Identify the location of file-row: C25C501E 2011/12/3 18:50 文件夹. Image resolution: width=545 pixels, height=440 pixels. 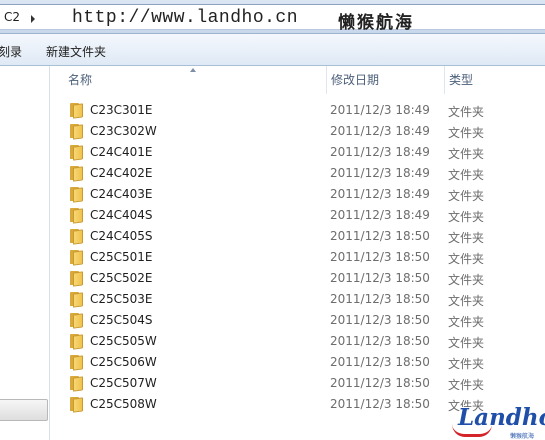
(297, 257).